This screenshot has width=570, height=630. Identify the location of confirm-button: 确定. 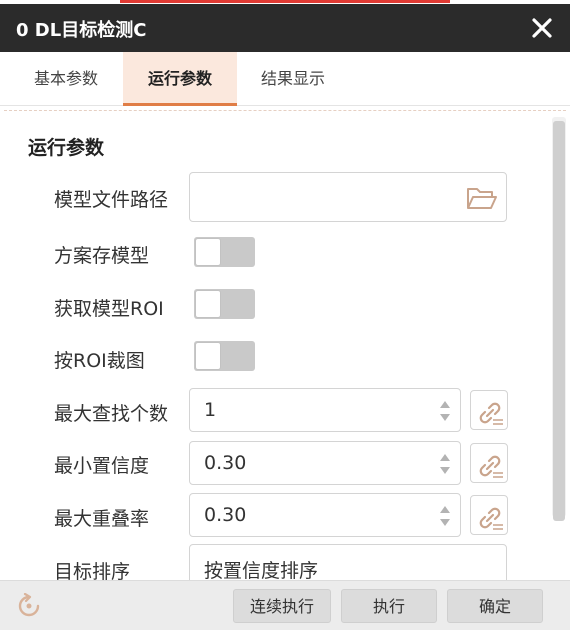
(495, 606).